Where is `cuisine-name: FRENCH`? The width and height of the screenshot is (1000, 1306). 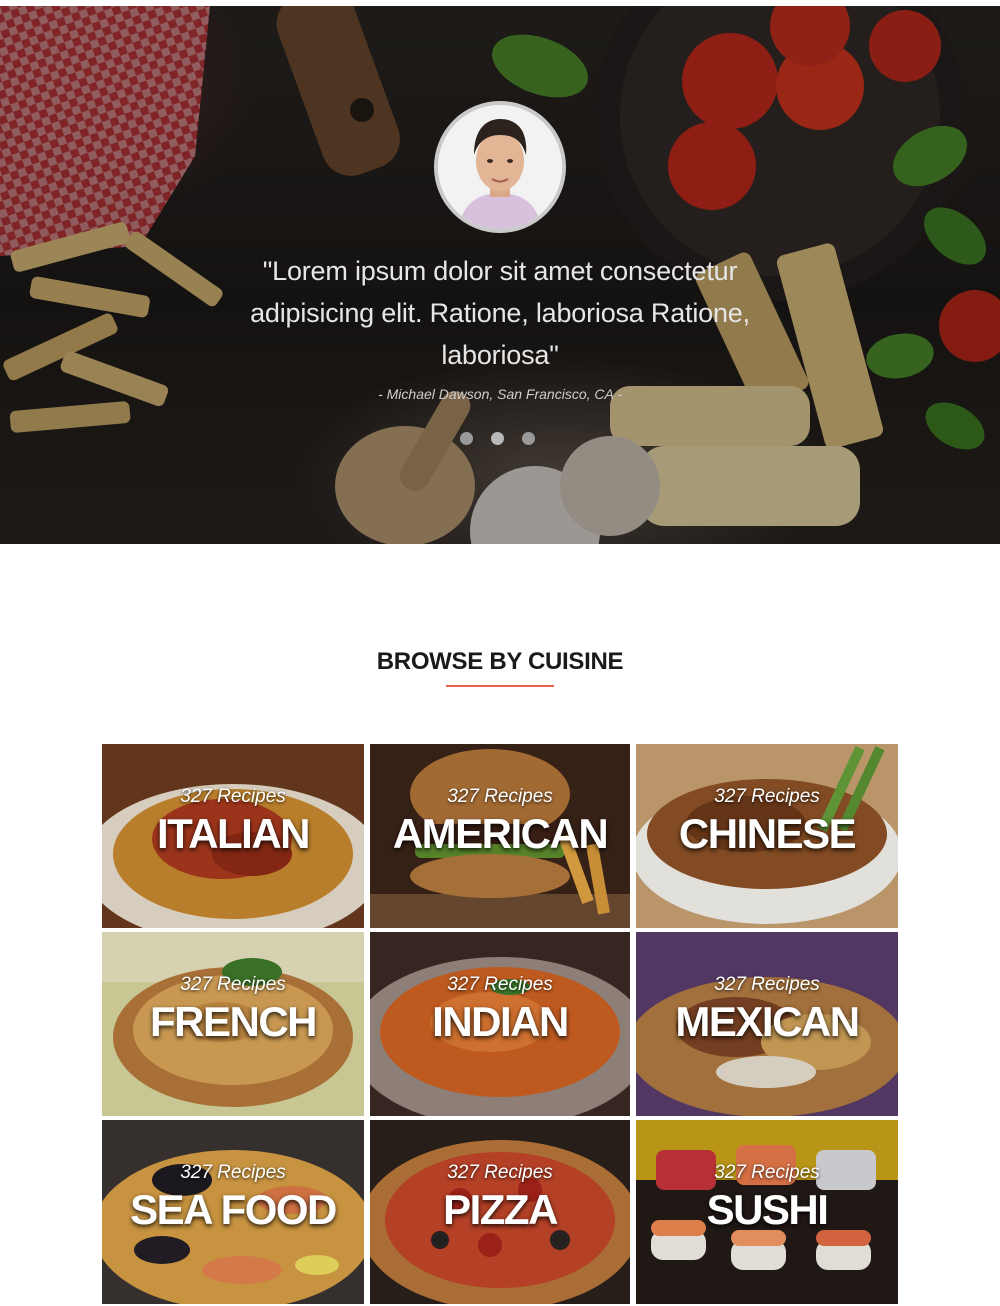 cuisine-name: FRENCH is located at coordinates (234, 1021).